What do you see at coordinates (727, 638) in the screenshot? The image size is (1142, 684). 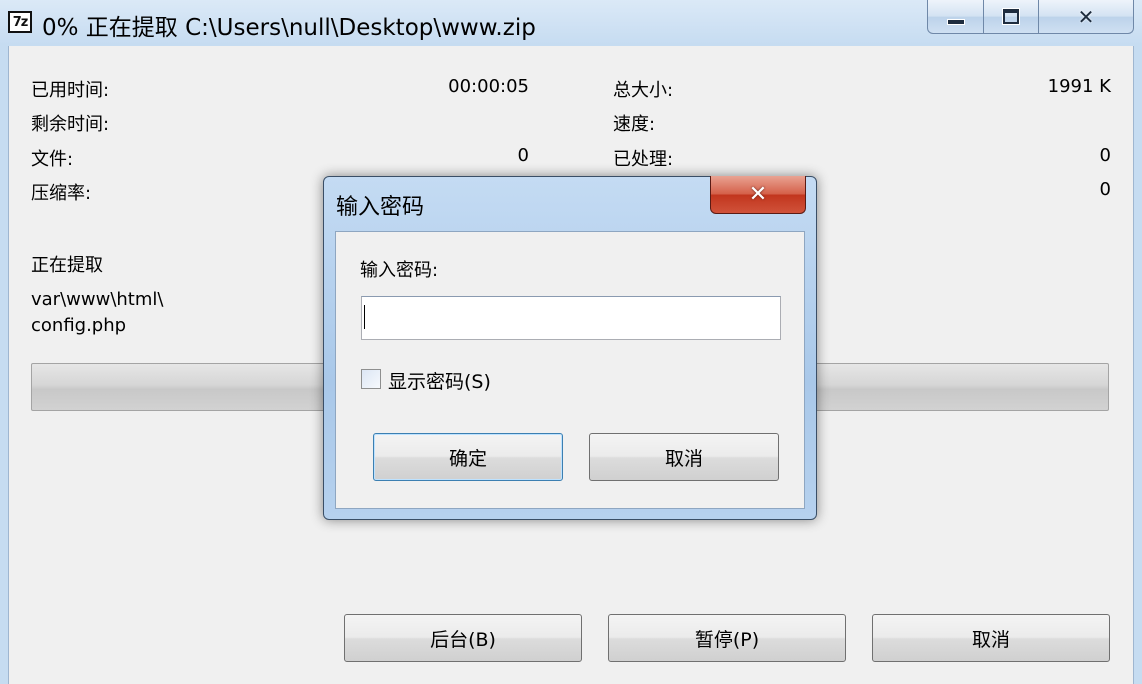 I see `pause-button: 暂停(P)` at bounding box center [727, 638].